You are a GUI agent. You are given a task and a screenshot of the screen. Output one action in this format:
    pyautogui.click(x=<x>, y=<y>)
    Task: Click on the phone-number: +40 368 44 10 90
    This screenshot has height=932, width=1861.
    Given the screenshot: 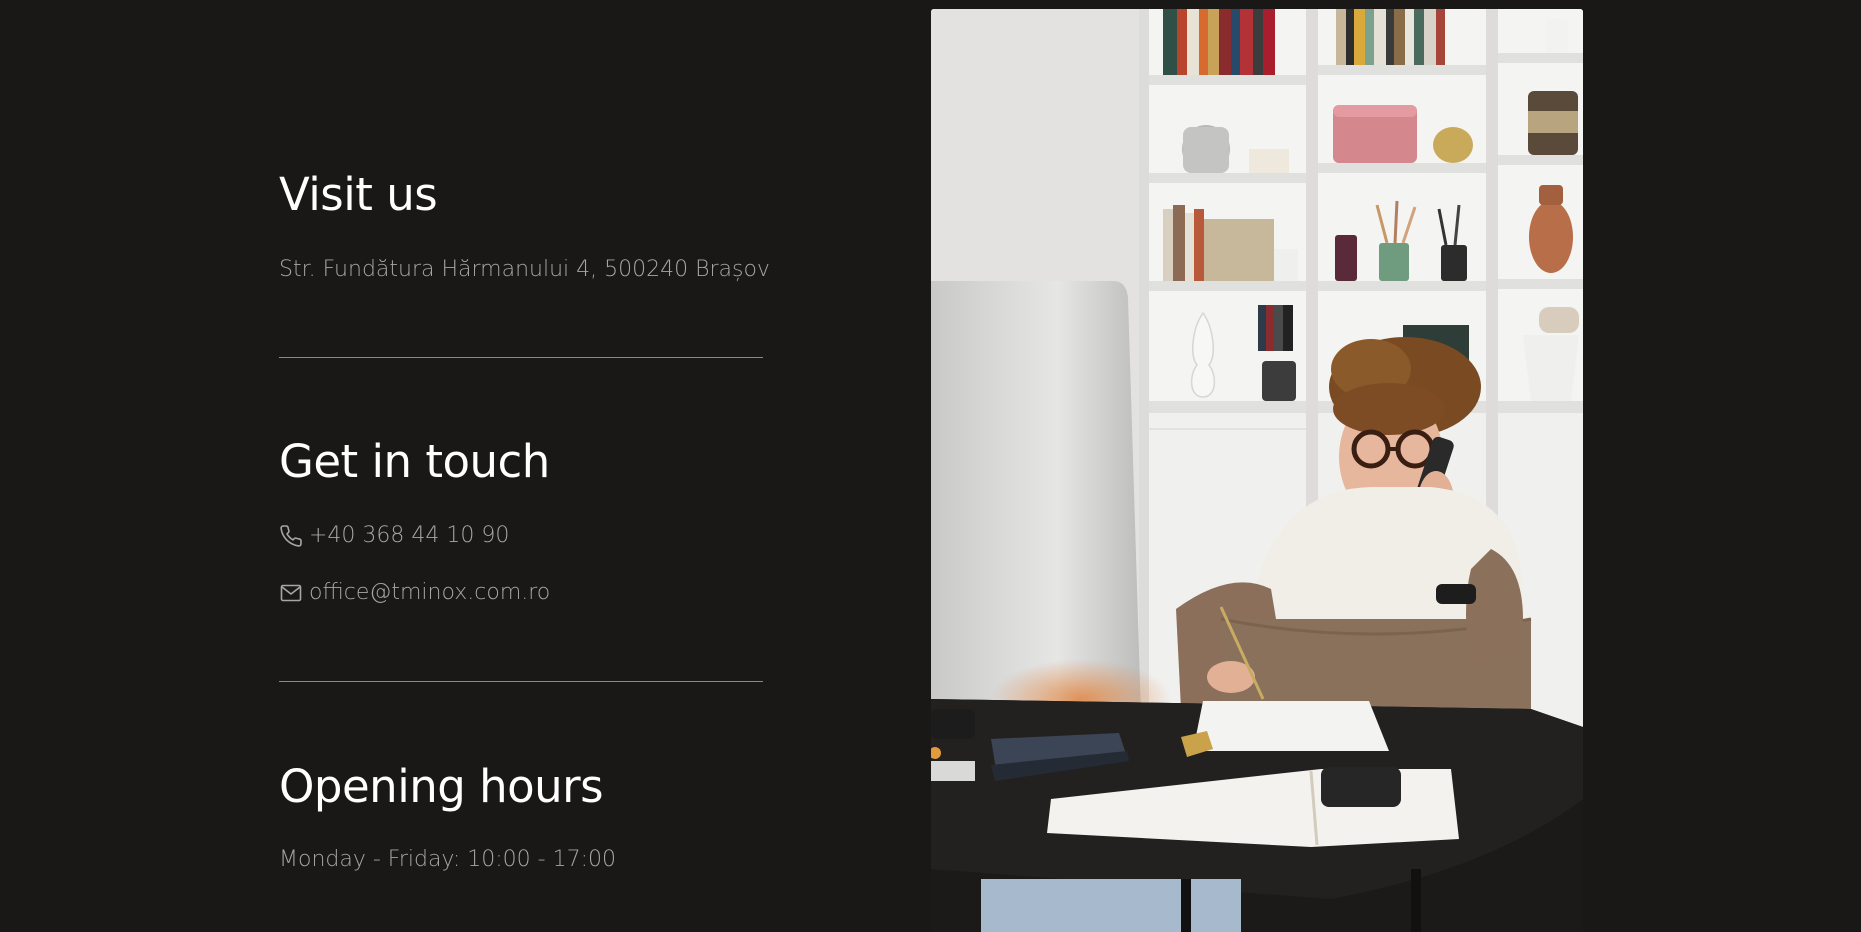 What is the action you would take?
    pyautogui.click(x=409, y=535)
    